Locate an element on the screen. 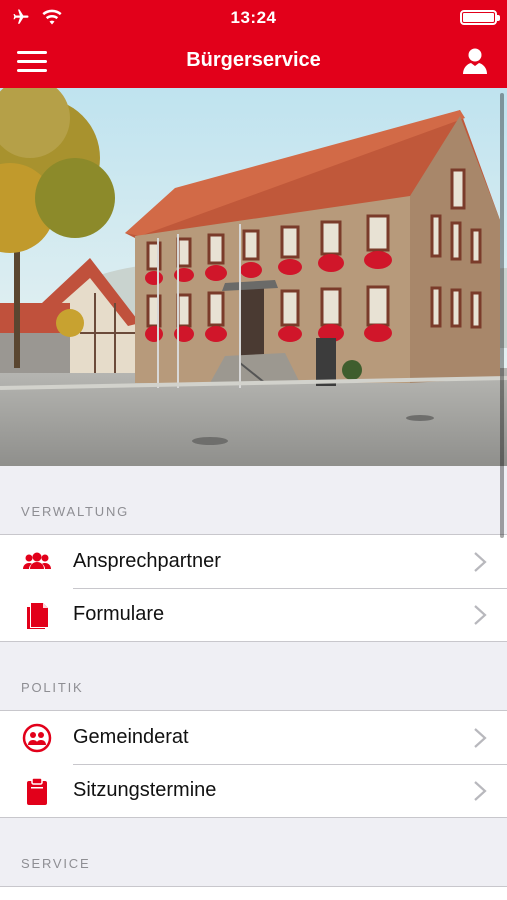 The image size is (507, 900). list-item-gemeinderat: Gemeinderat is located at coordinates (253, 737).